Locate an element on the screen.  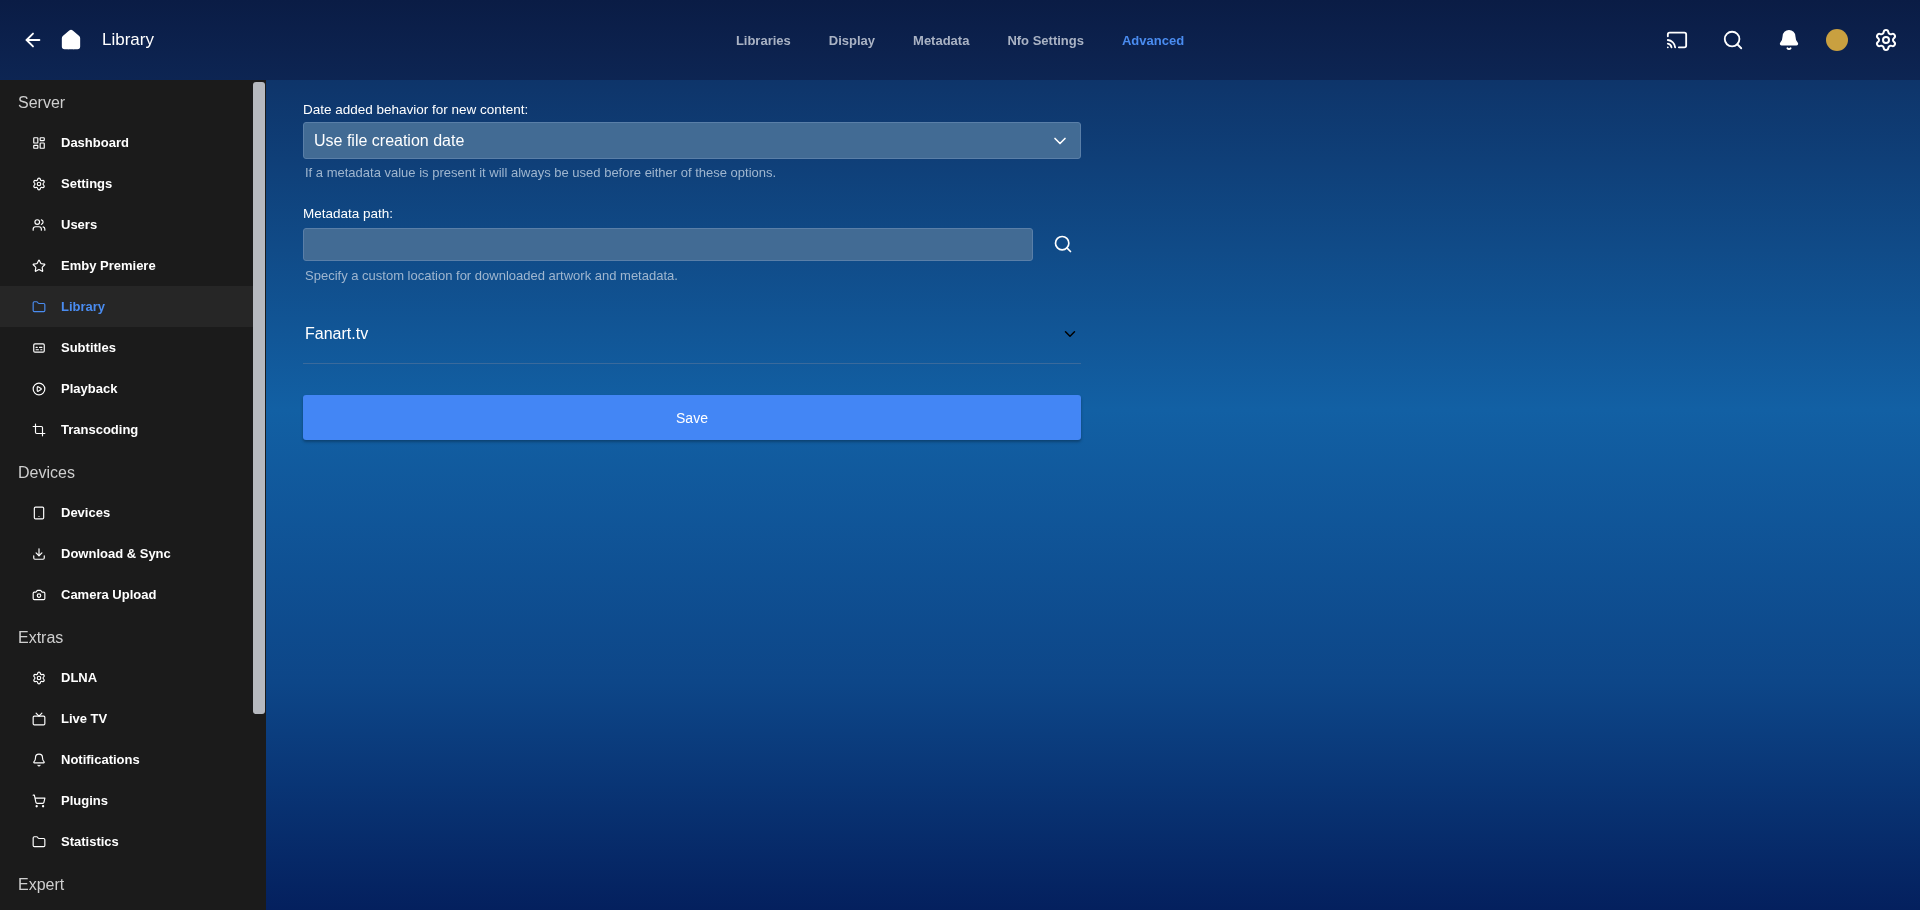
scrollbar-thumb is located at coordinates (259, 398).